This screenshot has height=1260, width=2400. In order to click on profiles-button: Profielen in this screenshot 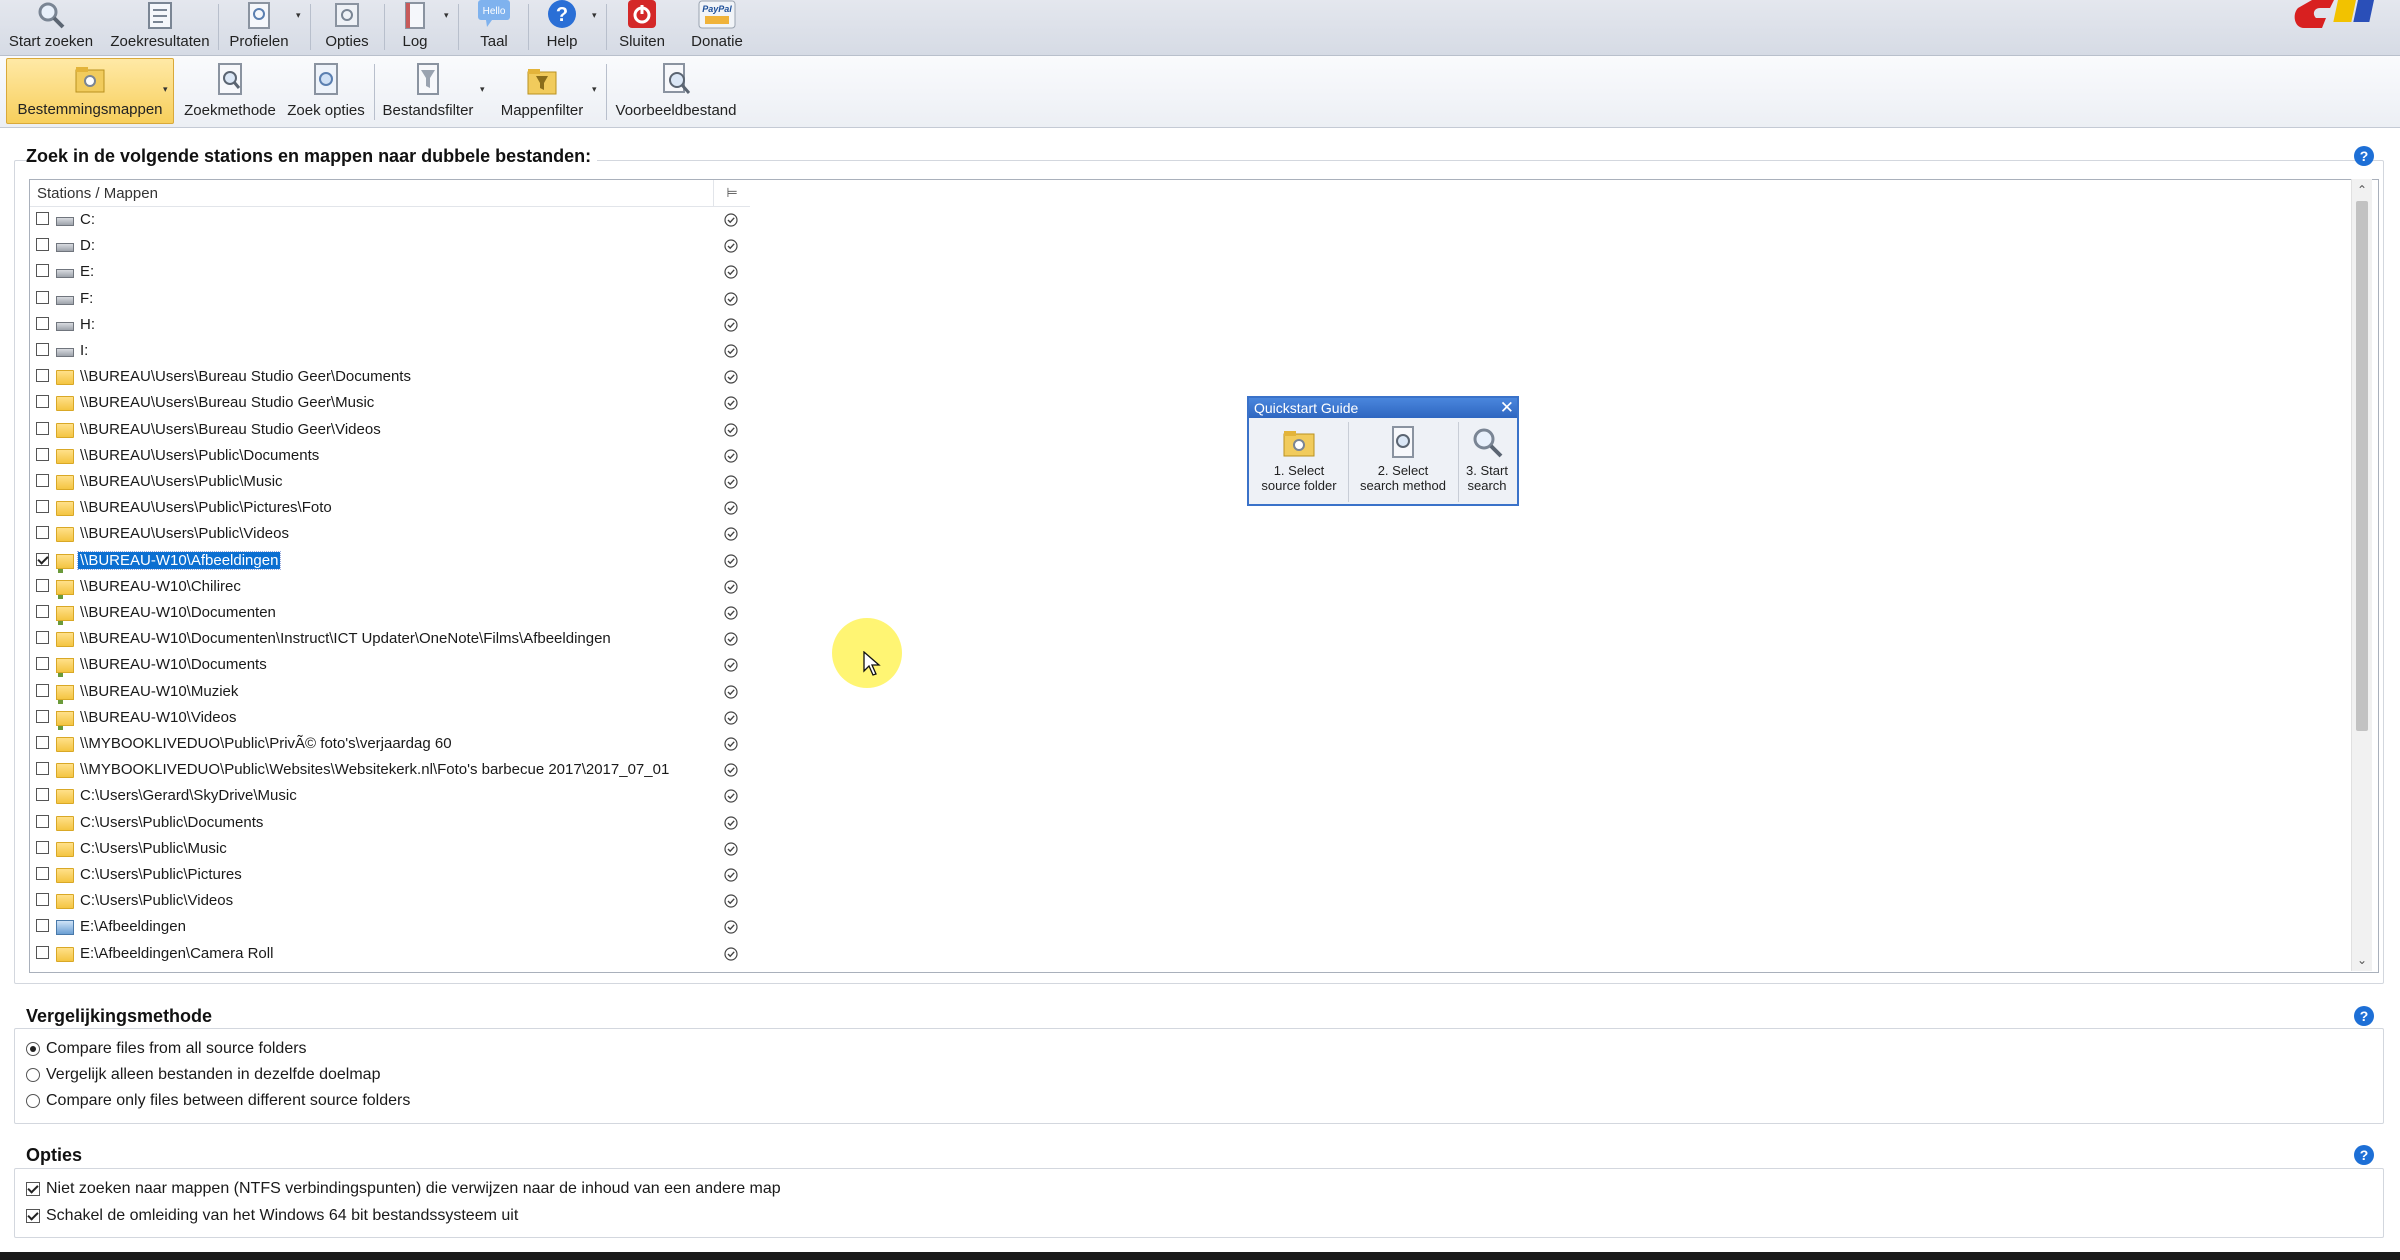, I will do `click(259, 27)`.